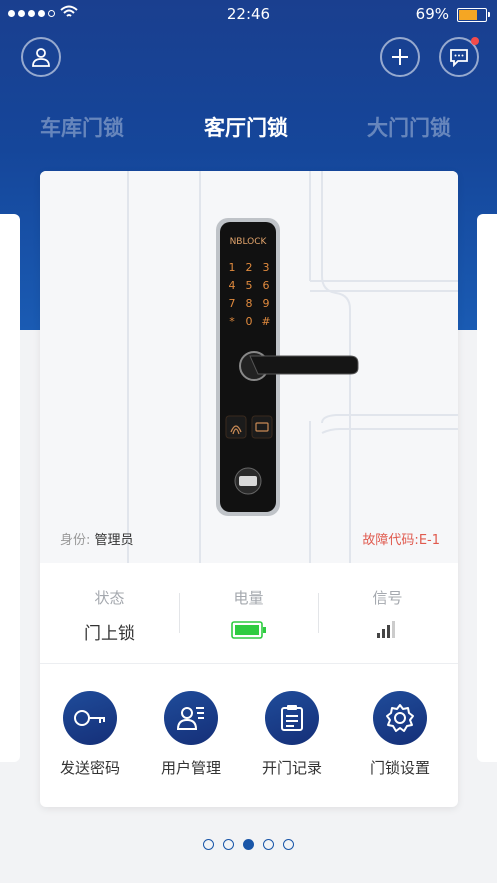 Image resolution: width=497 pixels, height=883 pixels. What do you see at coordinates (249, 303) in the screenshot?
I see `keypad-key: 8` at bounding box center [249, 303].